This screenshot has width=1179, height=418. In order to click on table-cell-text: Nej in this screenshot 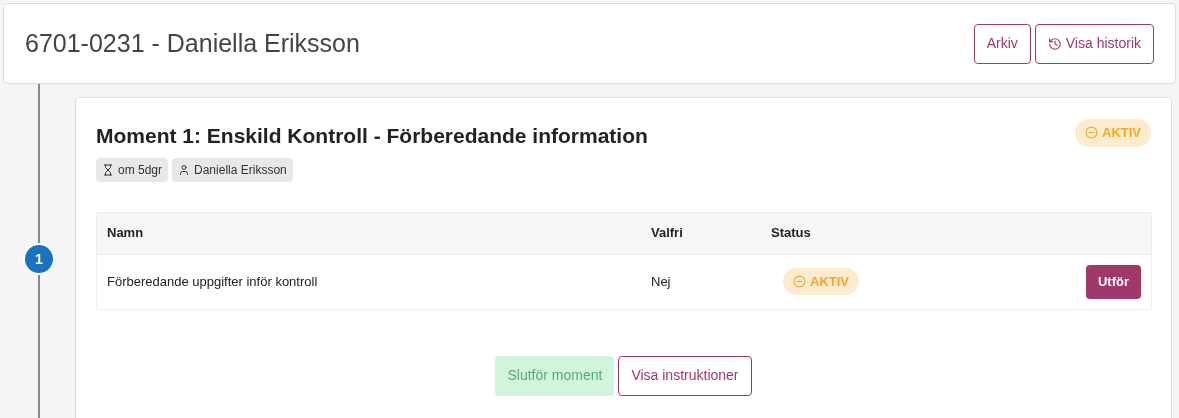, I will do `click(661, 281)`.